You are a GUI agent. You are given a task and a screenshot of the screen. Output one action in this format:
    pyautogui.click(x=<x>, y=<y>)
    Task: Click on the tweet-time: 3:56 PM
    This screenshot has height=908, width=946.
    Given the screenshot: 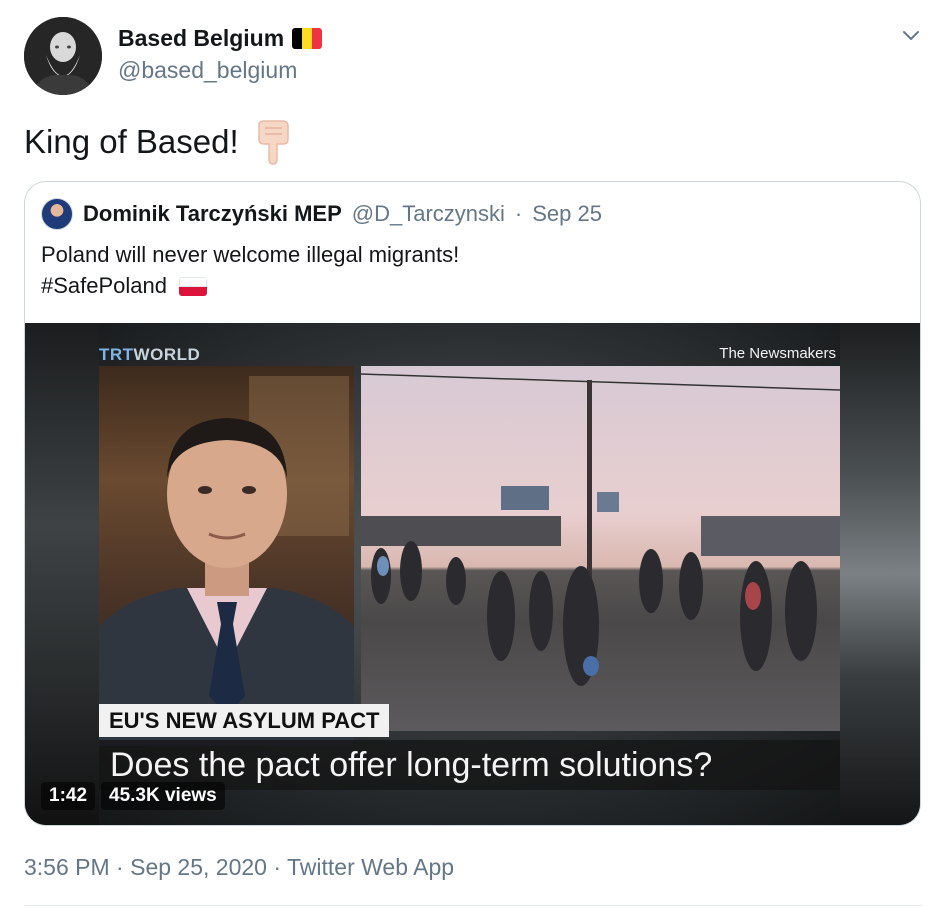 What is the action you would take?
    pyautogui.click(x=67, y=867)
    